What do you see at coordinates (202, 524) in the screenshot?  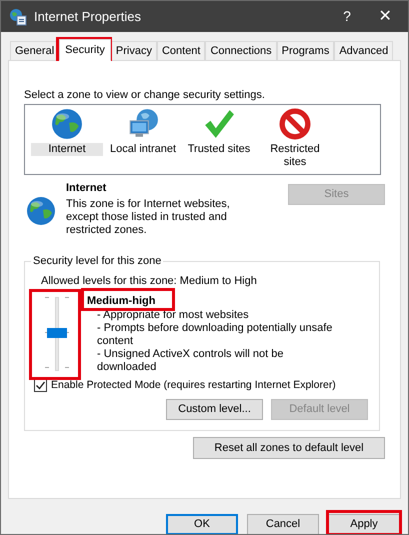 I see `dialog-button: OK` at bounding box center [202, 524].